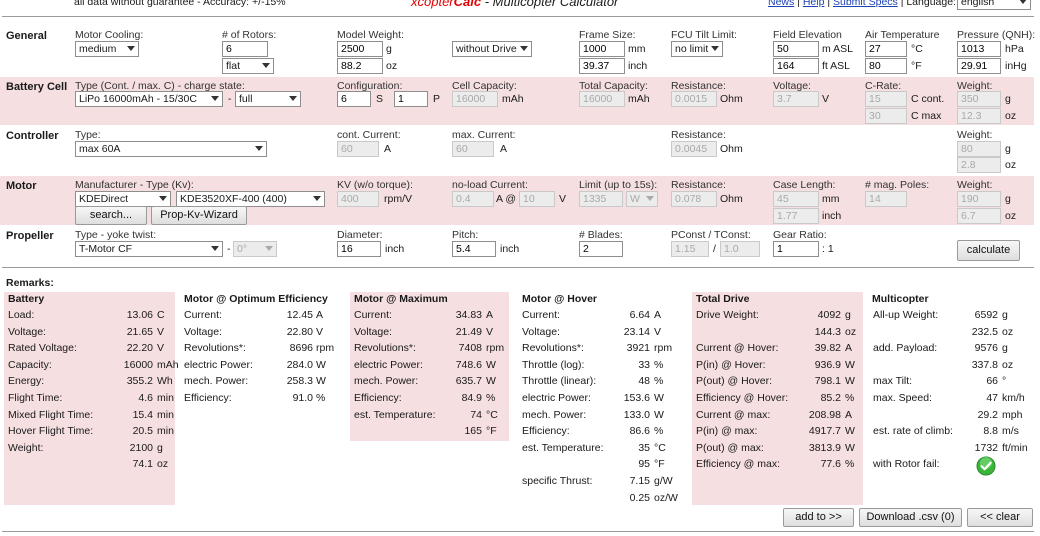 The image size is (1040, 536). What do you see at coordinates (694, 149) in the screenshot?
I see `controller-resistance-input: 0.0045` at bounding box center [694, 149].